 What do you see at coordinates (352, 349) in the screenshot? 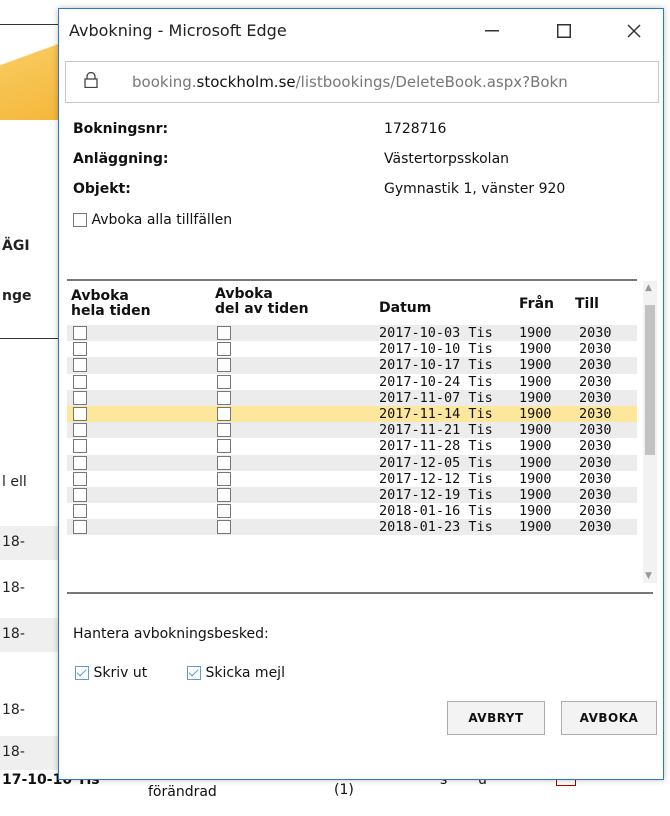
I see `table-row: 2017-10-10 Tis 1900 2030` at bounding box center [352, 349].